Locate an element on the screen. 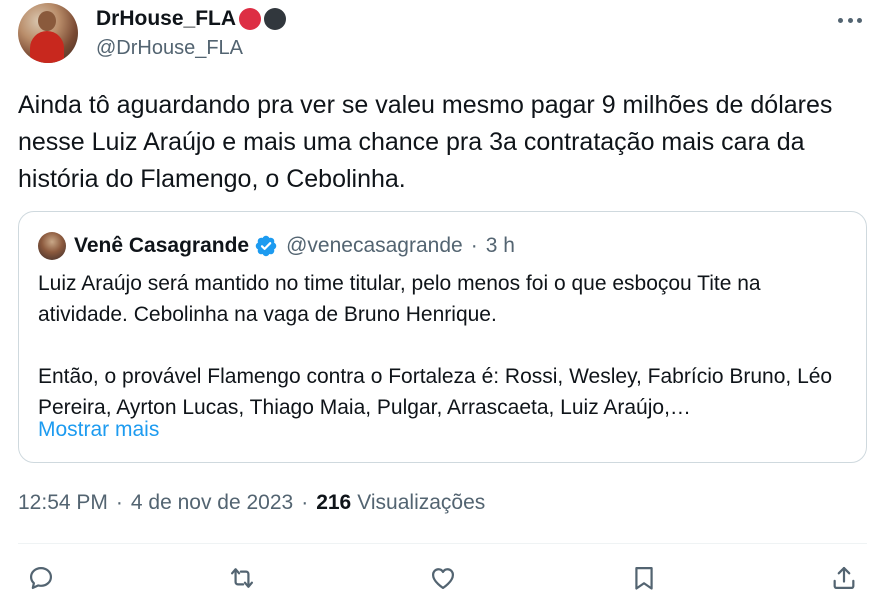  bookmark-icon is located at coordinates (644, 578).